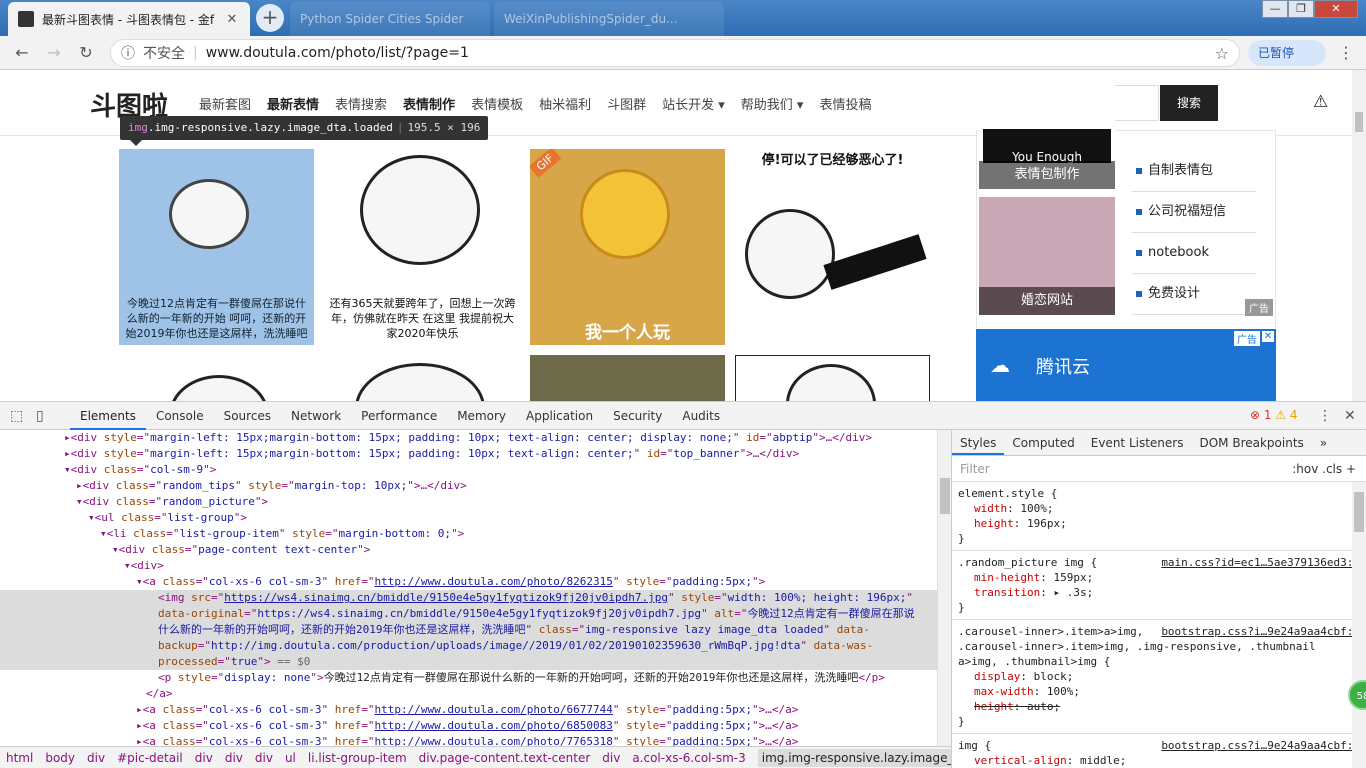 The height and width of the screenshot is (768, 1366). What do you see at coordinates (357, 758) in the screenshot?
I see `crumb: li.list-group-item` at bounding box center [357, 758].